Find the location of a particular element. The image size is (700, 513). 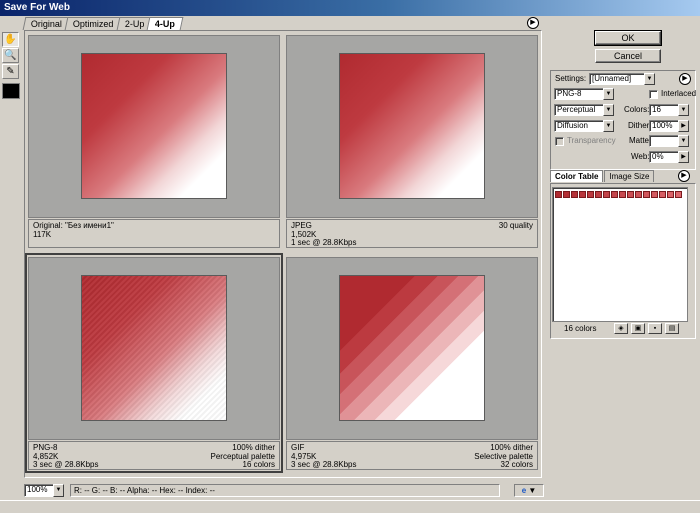

color-table-tabs: Color Table Image Size is located at coordinates (602, 176).